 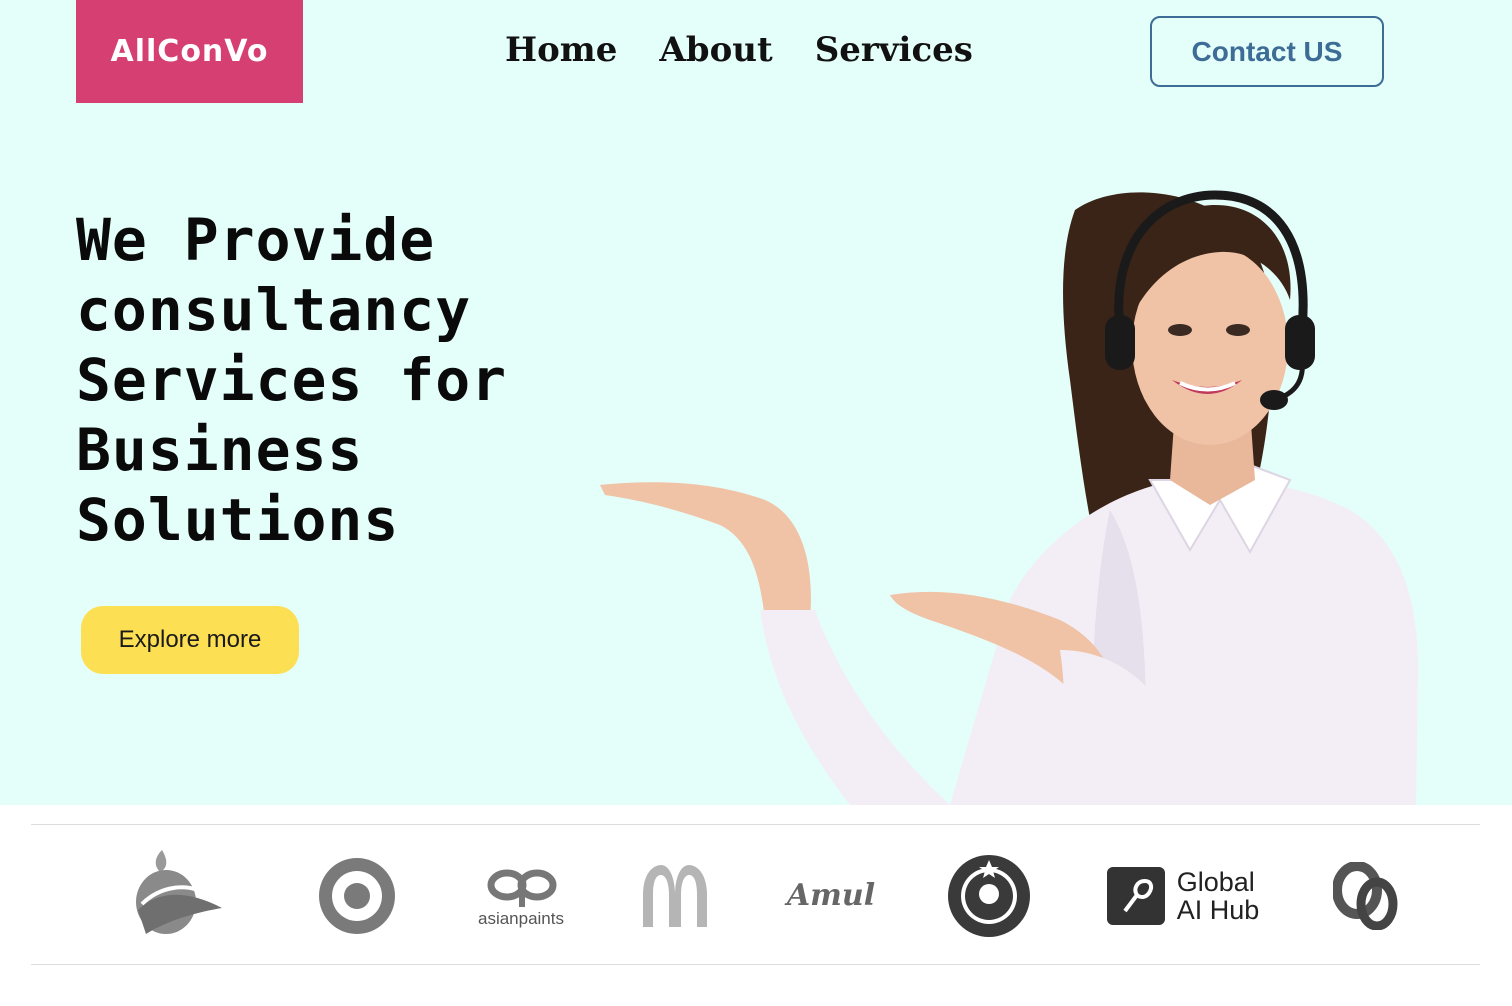 I want to click on global-ai-hub-line1: Global, so click(x=1215, y=881).